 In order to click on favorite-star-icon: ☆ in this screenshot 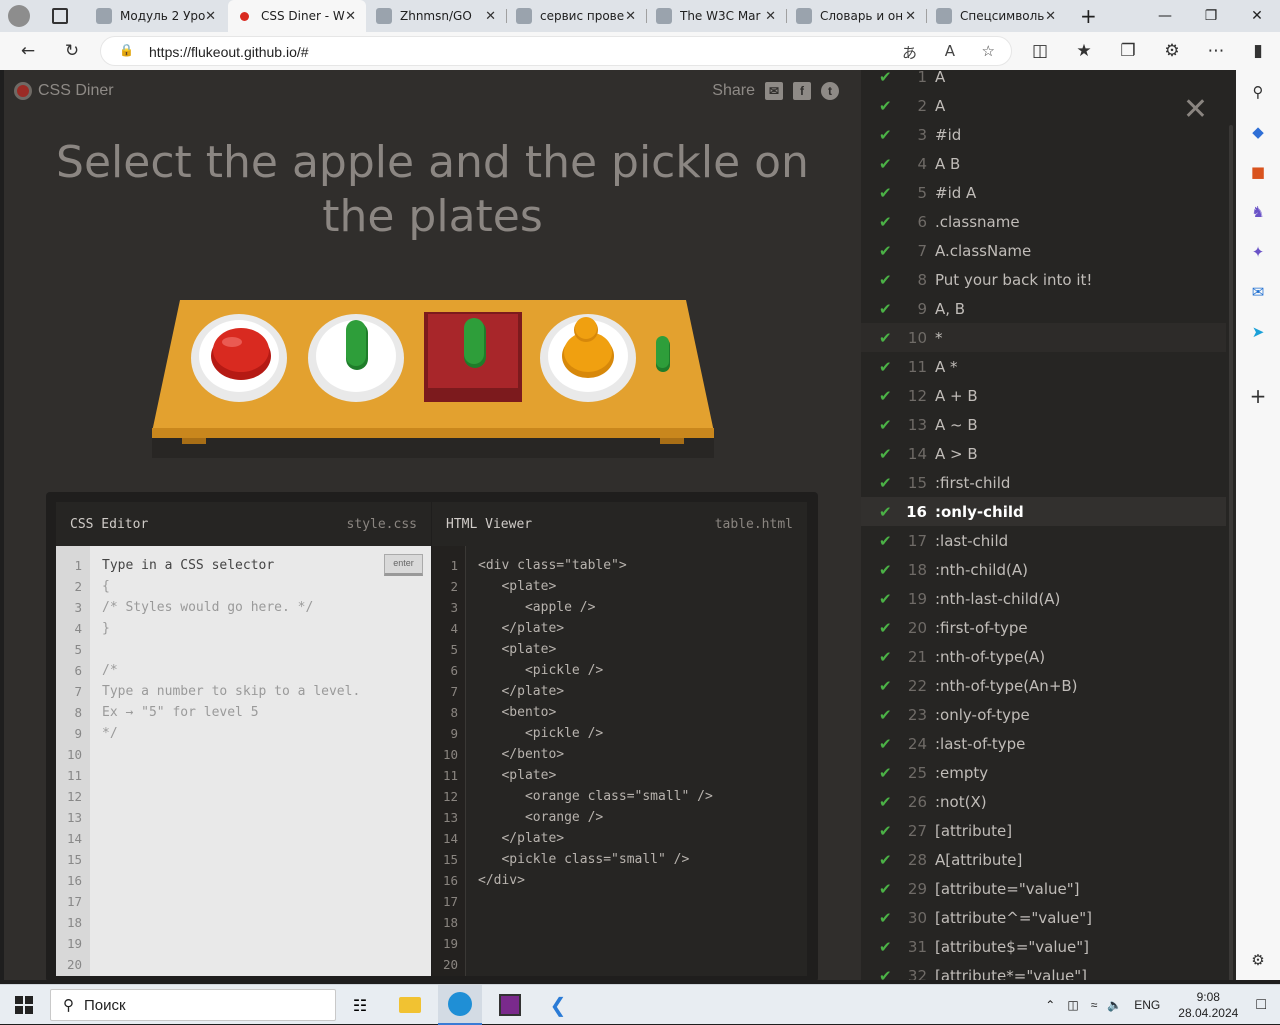, I will do `click(988, 51)`.